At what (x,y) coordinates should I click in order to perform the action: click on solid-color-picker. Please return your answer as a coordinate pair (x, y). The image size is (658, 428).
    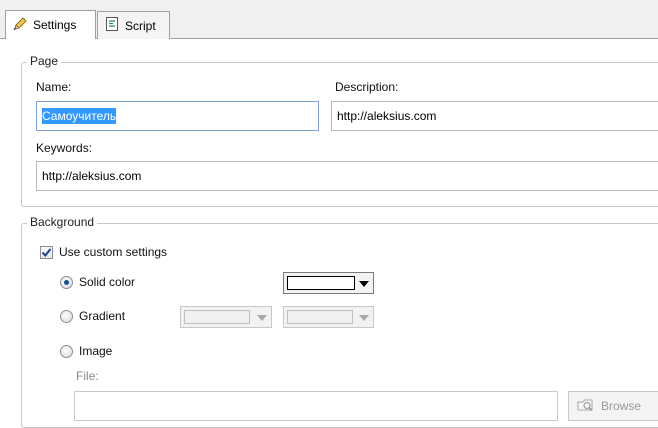
    Looking at the image, I should click on (328, 283).